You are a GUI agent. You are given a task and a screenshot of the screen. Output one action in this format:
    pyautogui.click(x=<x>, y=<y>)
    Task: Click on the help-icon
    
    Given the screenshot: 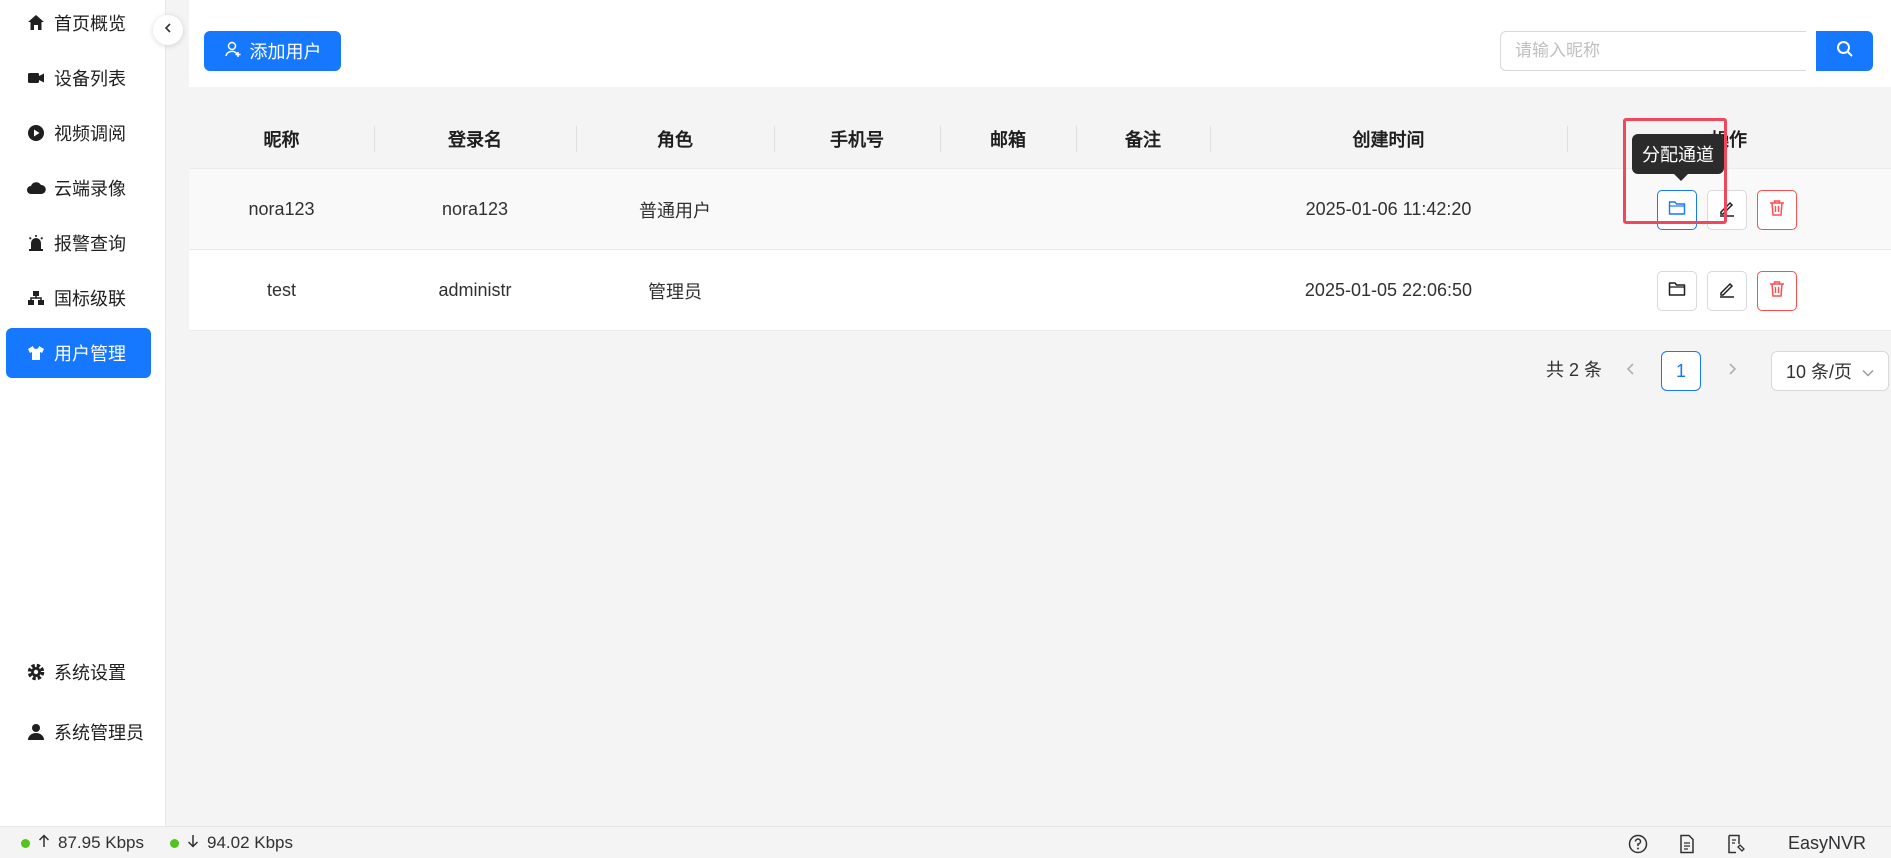 What is the action you would take?
    pyautogui.click(x=1638, y=844)
    